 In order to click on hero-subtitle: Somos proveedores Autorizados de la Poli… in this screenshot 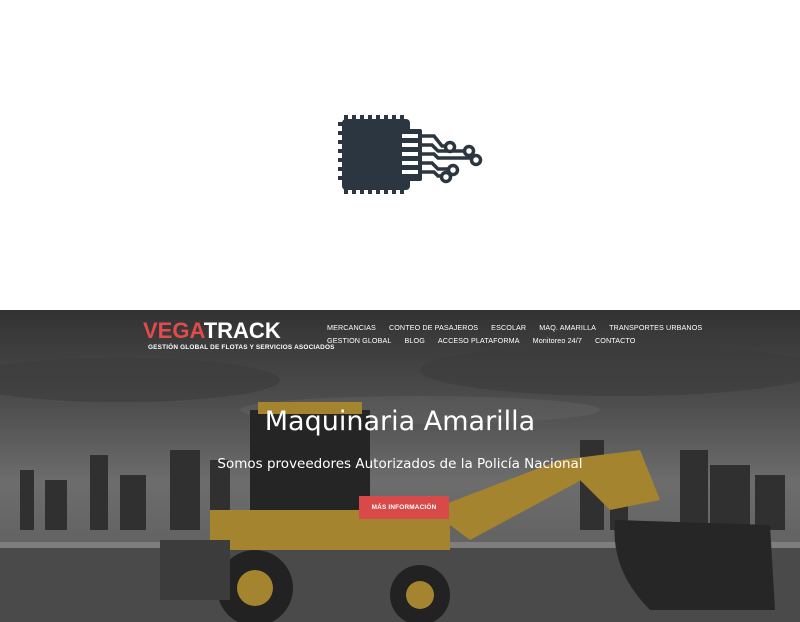, I will do `click(400, 464)`.